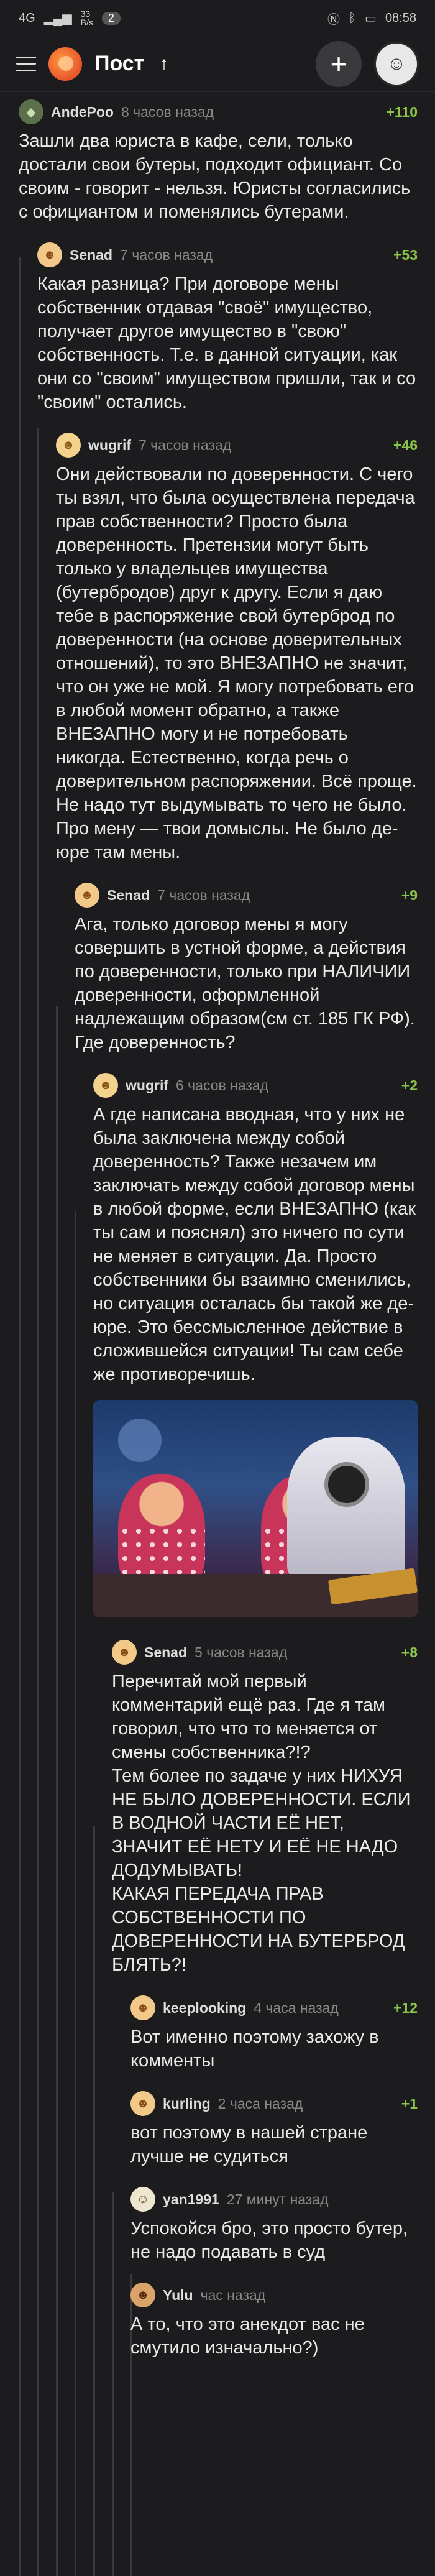 The height and width of the screenshot is (2576, 435). I want to click on signal-indicator: 4G, so click(27, 18).